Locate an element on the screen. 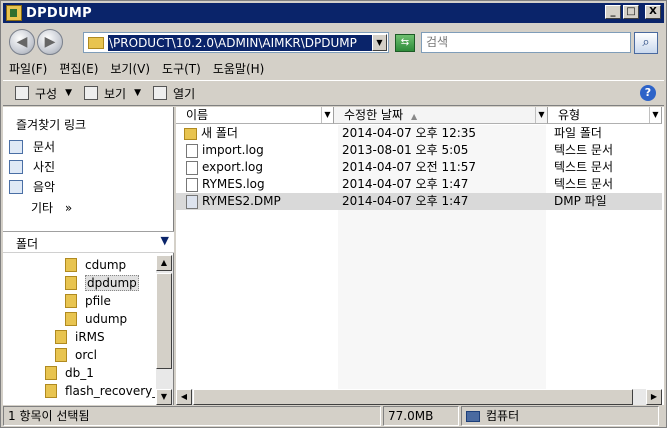 This screenshot has height=428, width=667. refresh-button: ⇆ is located at coordinates (405, 43).